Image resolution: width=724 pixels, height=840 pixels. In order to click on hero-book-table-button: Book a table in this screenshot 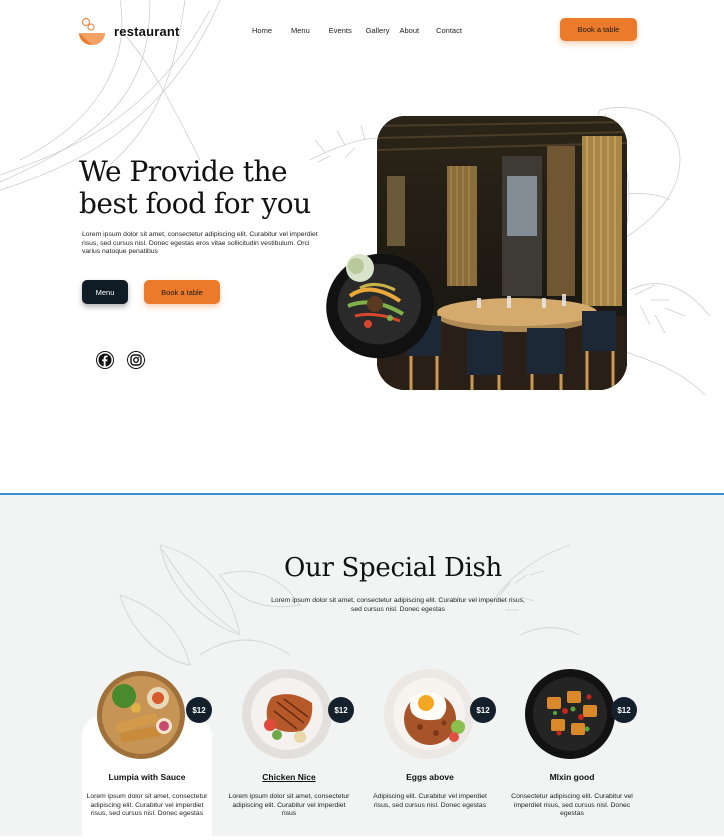, I will do `click(182, 292)`.